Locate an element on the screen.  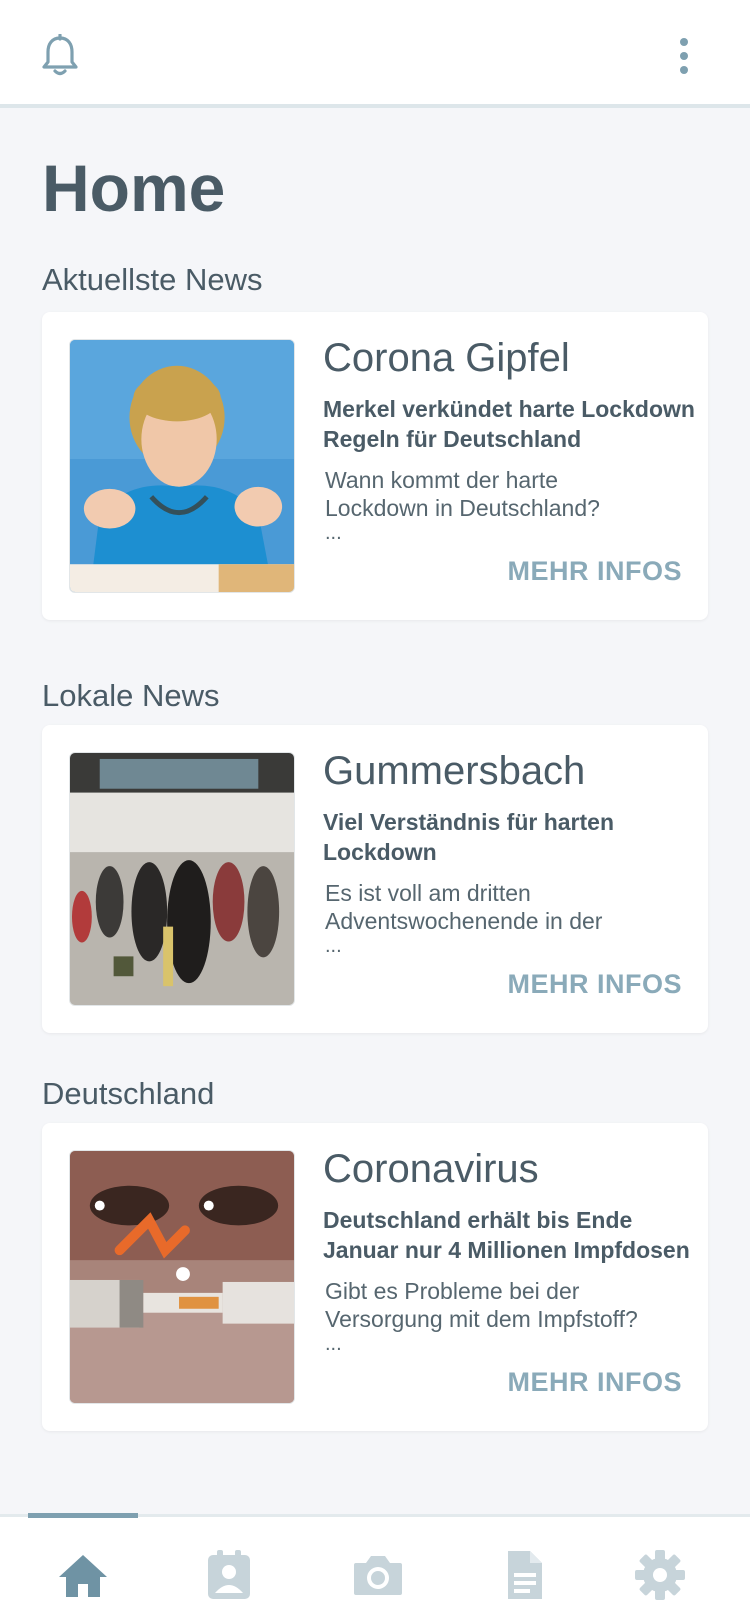
nav-settings is located at coordinates (660, 1575).